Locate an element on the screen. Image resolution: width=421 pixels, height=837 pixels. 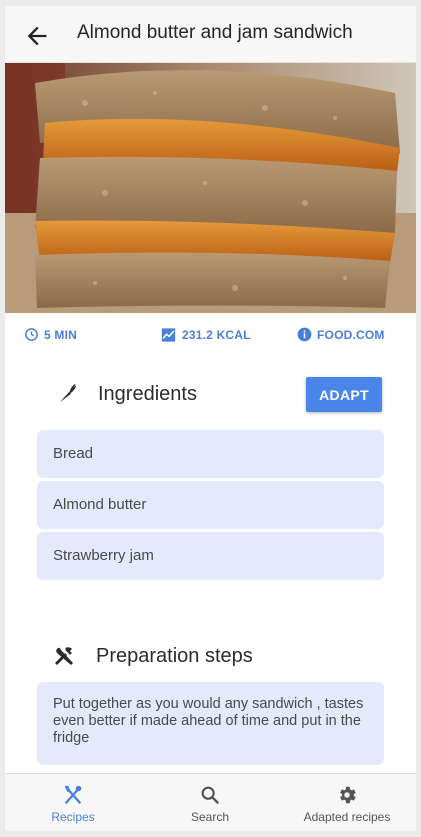
calories: 231.2 KCAL is located at coordinates (205, 335).